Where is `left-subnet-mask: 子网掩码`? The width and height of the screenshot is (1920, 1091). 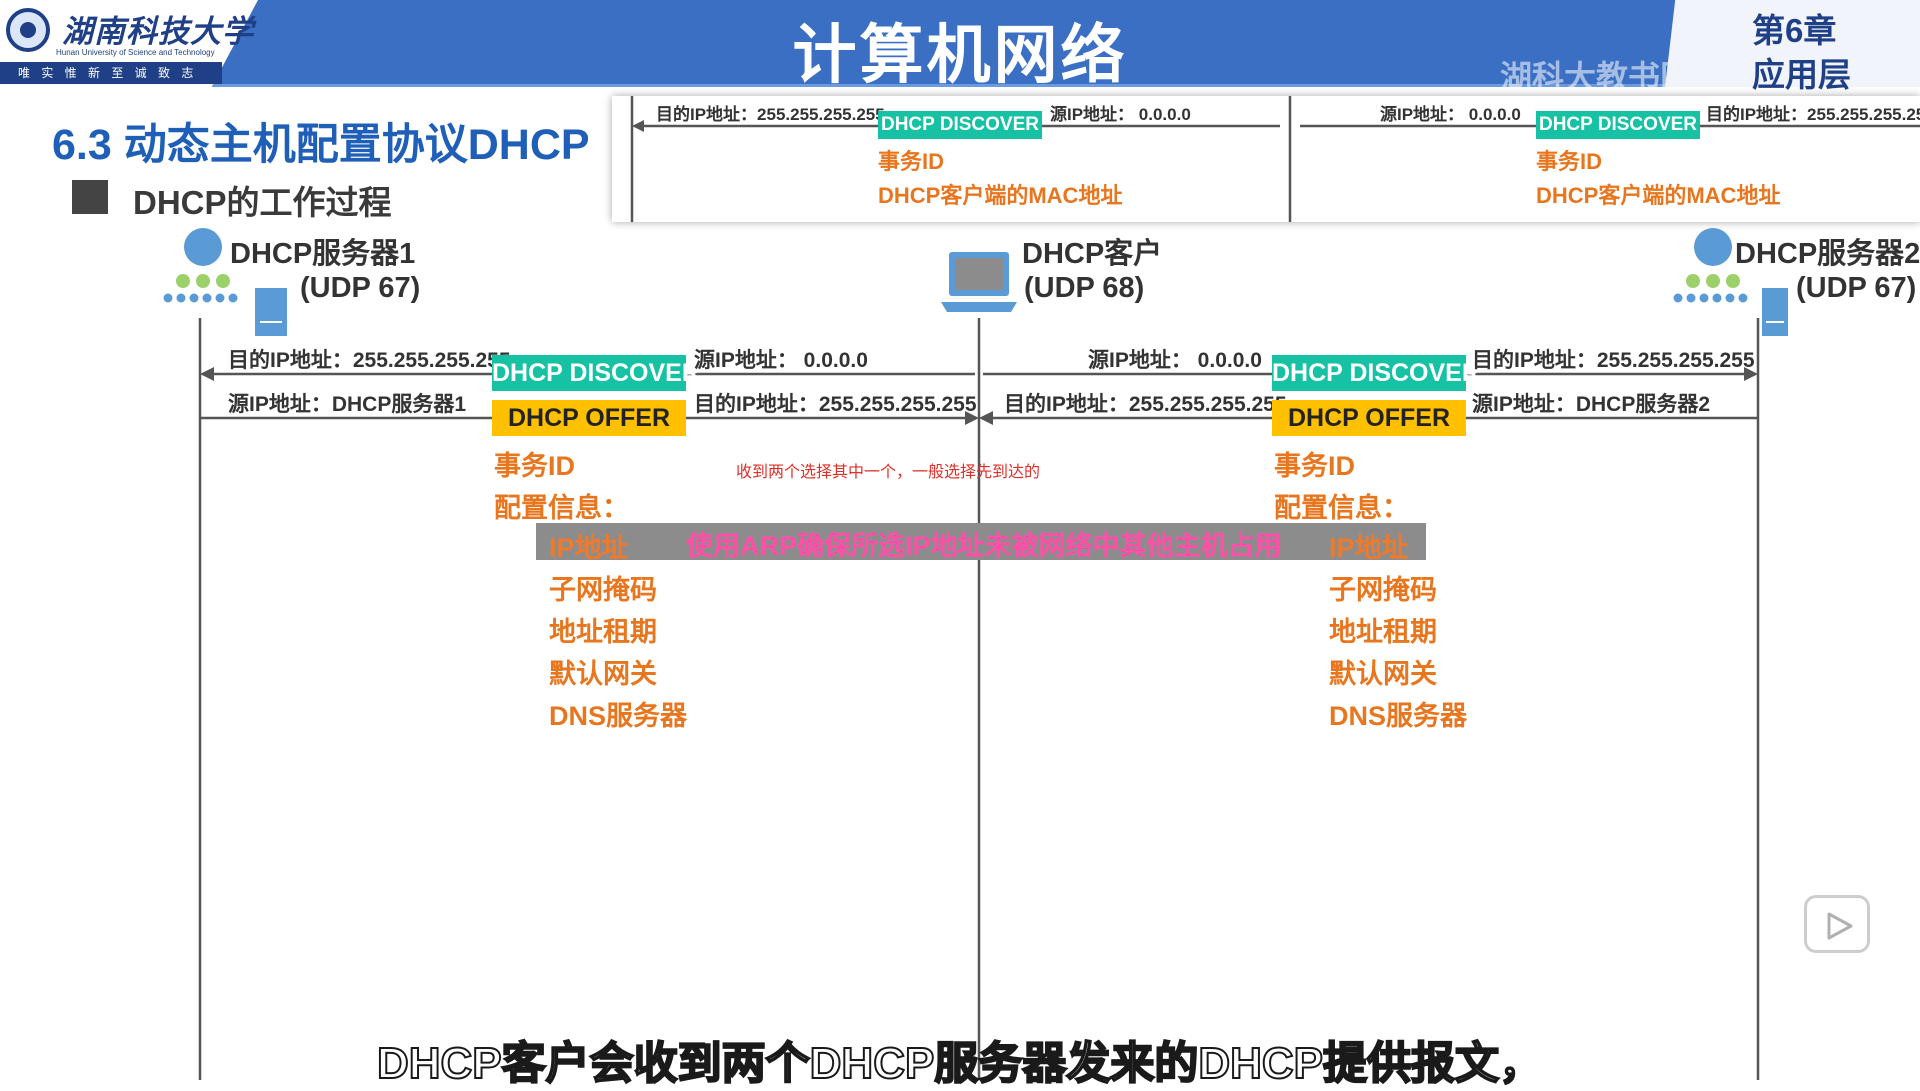 left-subnet-mask: 子网掩码 is located at coordinates (603, 590).